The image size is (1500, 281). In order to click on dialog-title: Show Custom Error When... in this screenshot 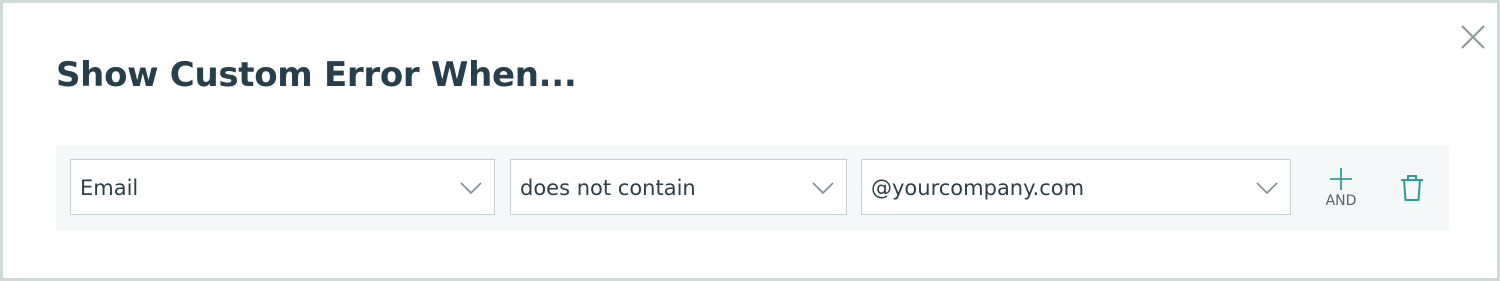, I will do `click(316, 75)`.